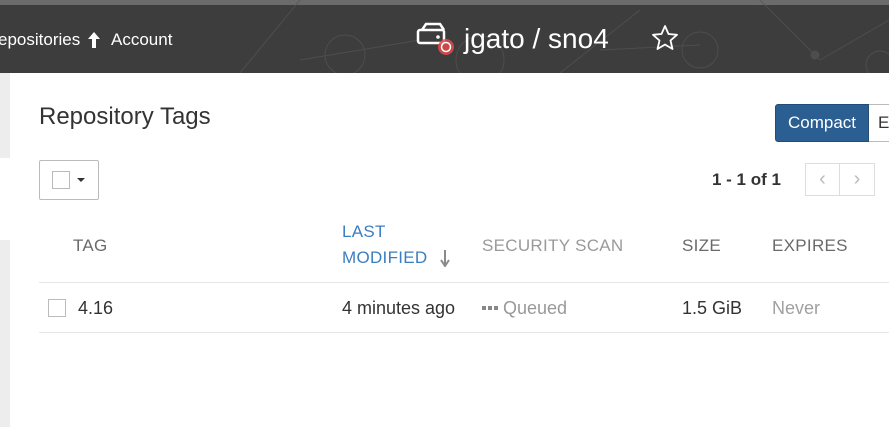 The width and height of the screenshot is (889, 427). I want to click on tag-name: 4.16, so click(95, 308).